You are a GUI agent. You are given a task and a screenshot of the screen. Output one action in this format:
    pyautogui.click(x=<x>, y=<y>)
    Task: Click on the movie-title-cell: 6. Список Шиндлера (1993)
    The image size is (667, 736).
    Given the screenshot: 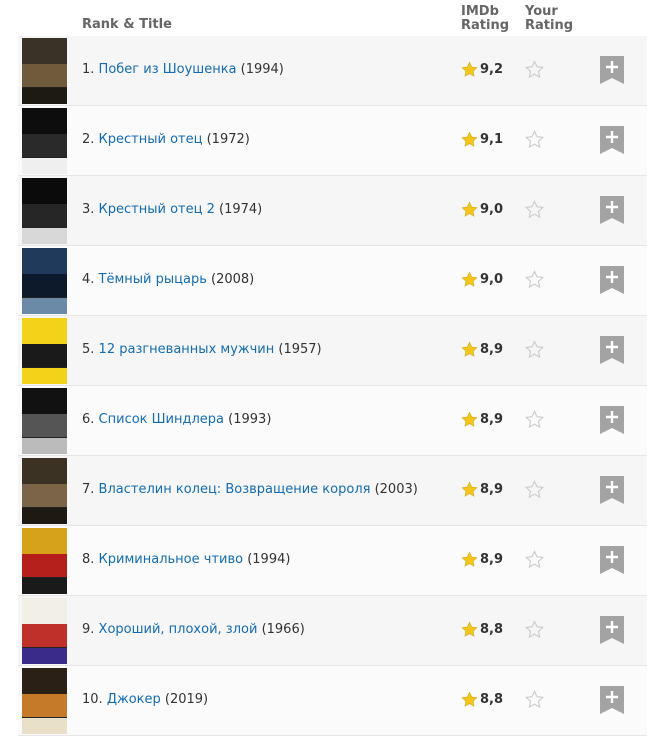 What is the action you would take?
    pyautogui.click(x=176, y=420)
    